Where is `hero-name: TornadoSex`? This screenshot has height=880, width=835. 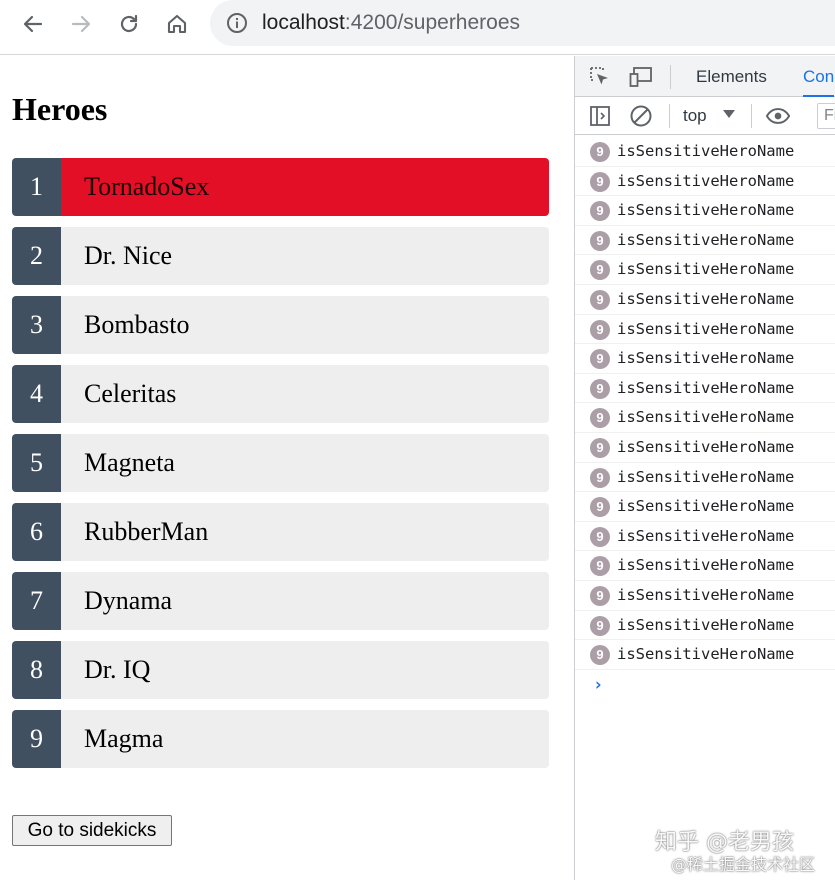
hero-name: TornadoSex is located at coordinates (305, 187).